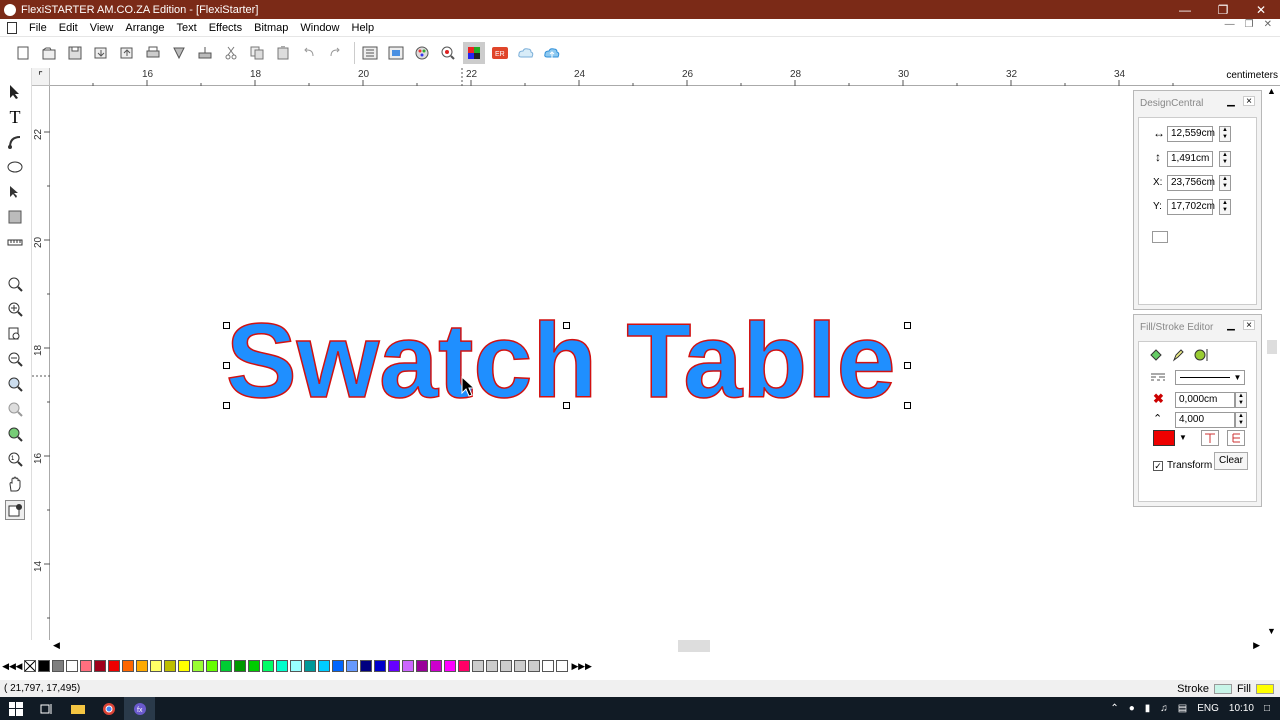 The height and width of the screenshot is (720, 1280). Describe the element at coordinates (1148, 708) in the screenshot. I see `battery-icon: ▮` at that location.